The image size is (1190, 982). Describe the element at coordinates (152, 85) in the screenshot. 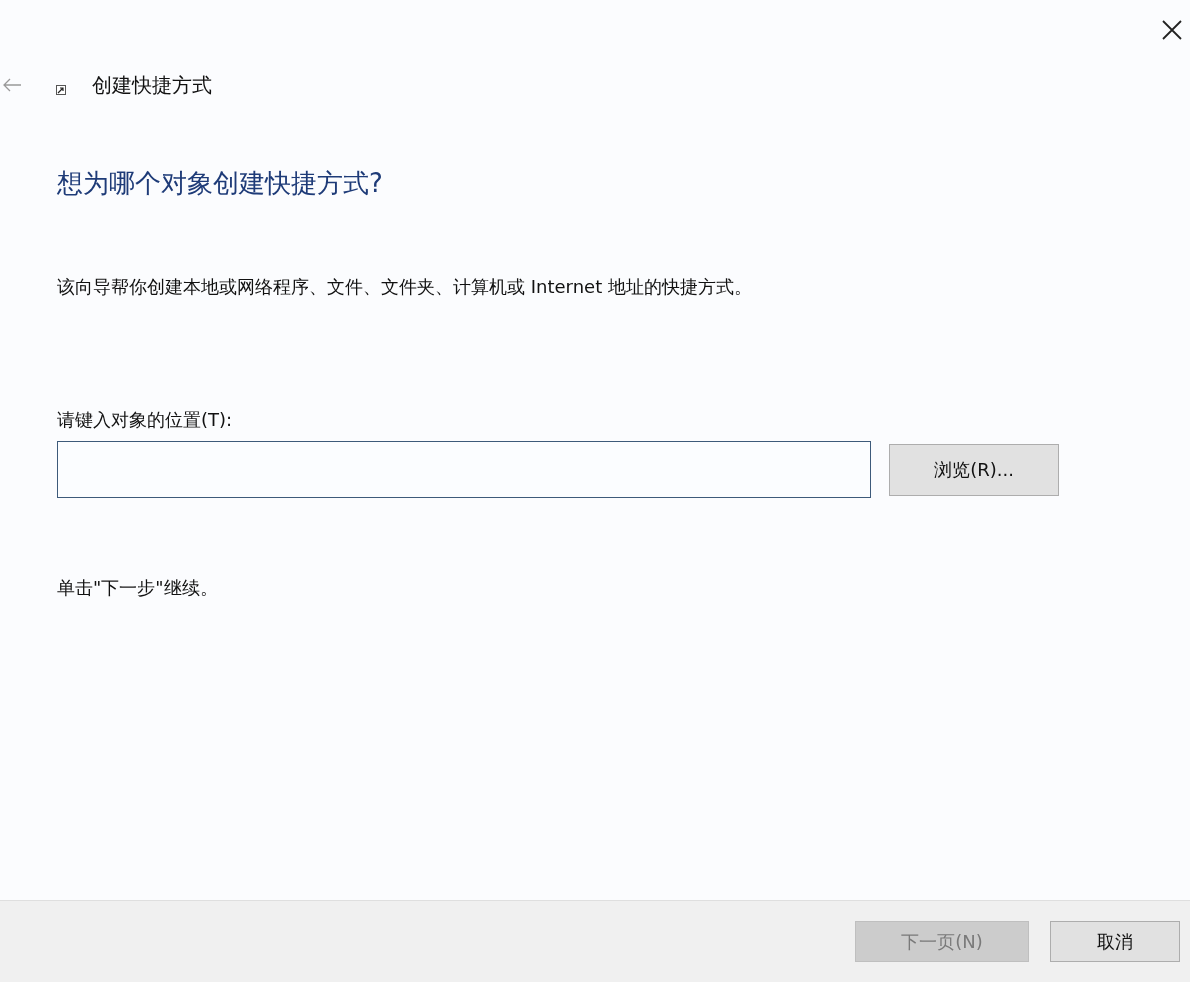

I see `window-title: 创建快捷方式` at that location.